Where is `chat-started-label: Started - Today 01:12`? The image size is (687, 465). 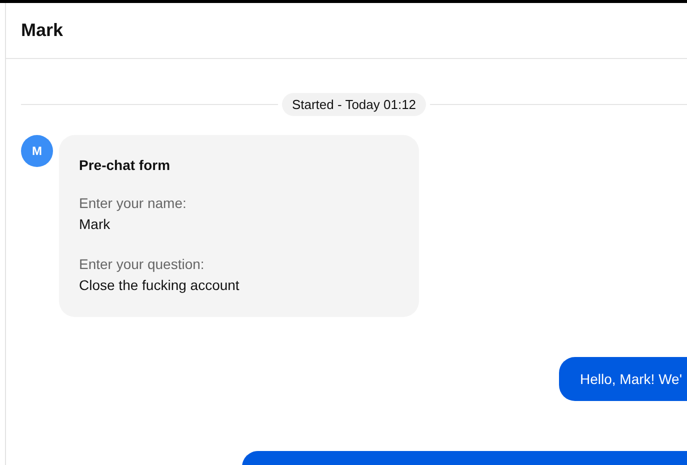 chat-started-label: Started - Today 01:12 is located at coordinates (354, 104).